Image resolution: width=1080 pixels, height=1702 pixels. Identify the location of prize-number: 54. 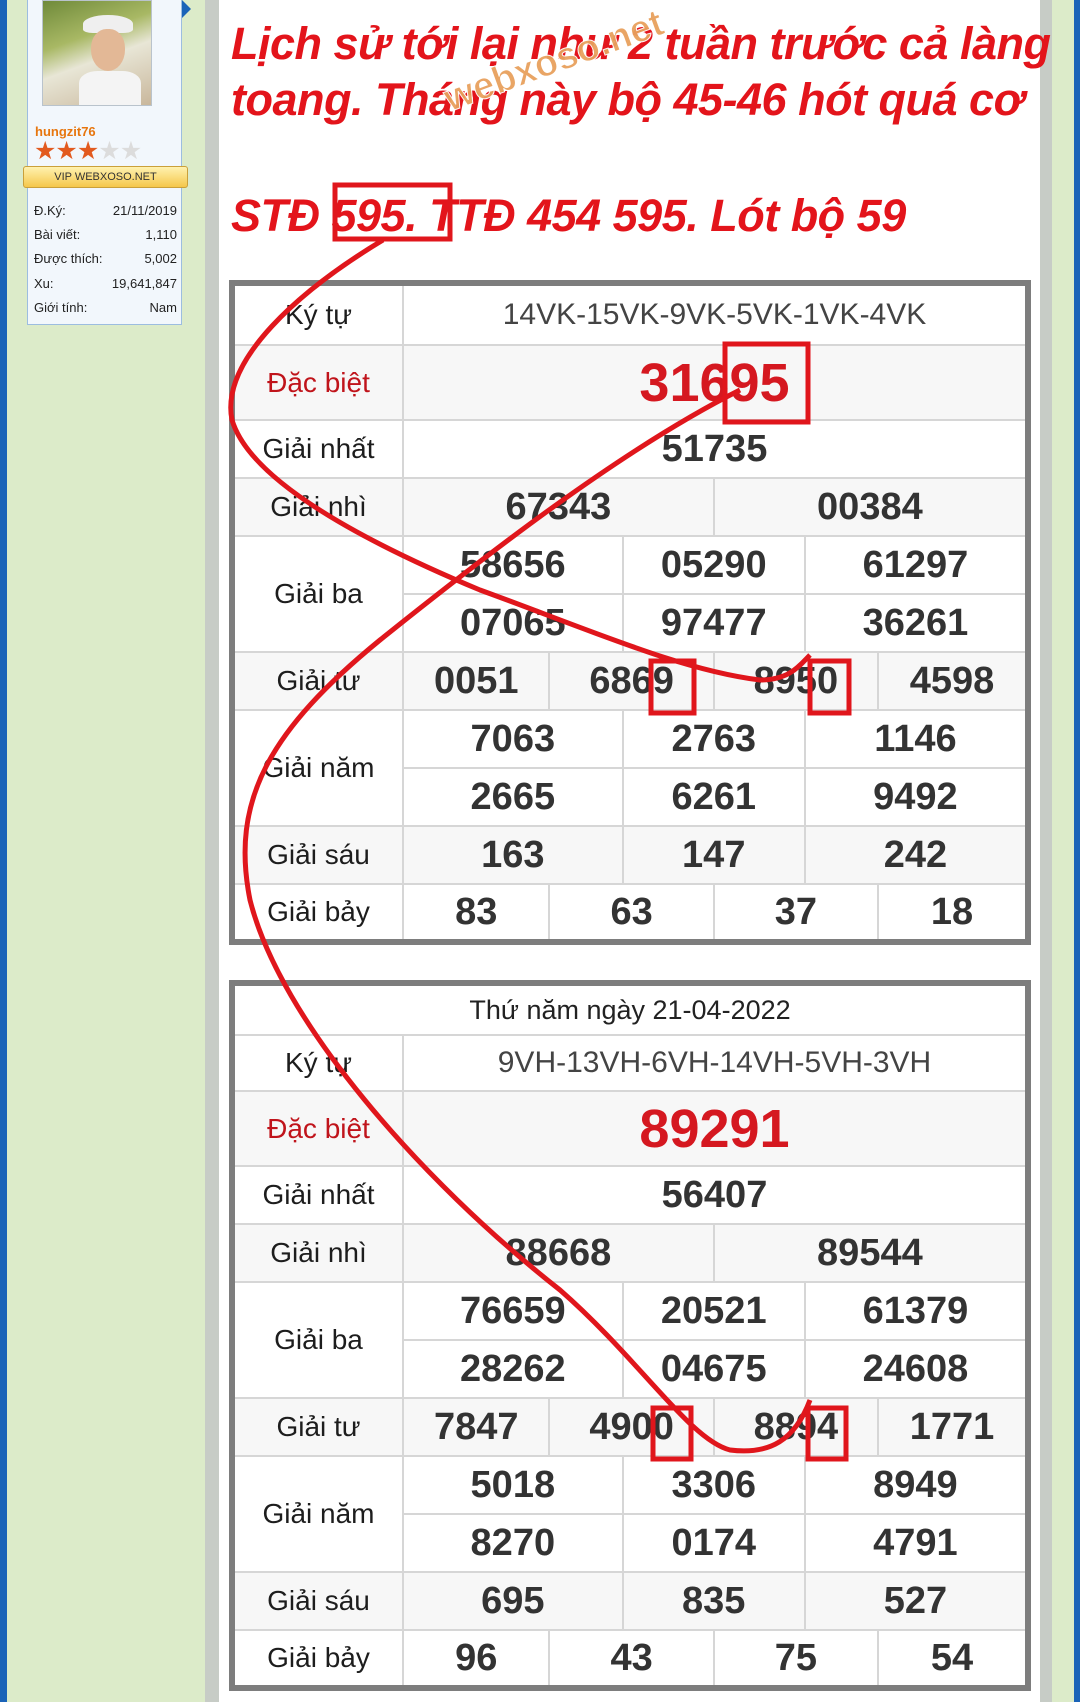
(953, 1659).